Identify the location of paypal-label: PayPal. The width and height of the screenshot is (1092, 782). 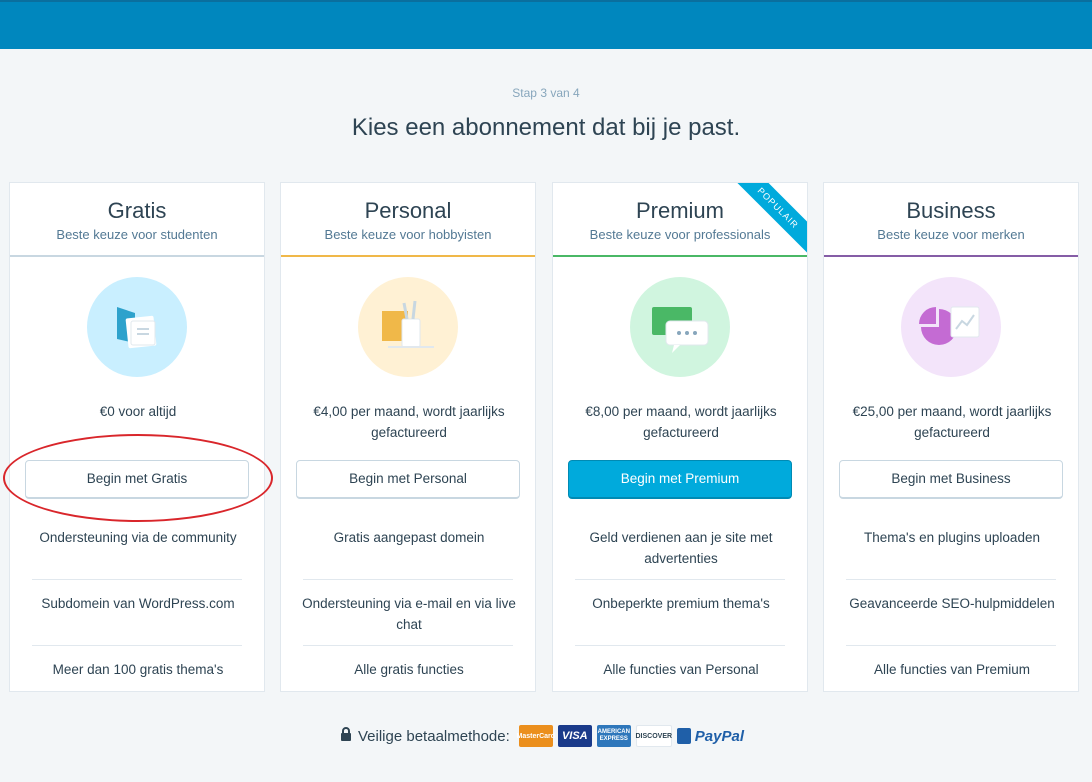
(719, 736).